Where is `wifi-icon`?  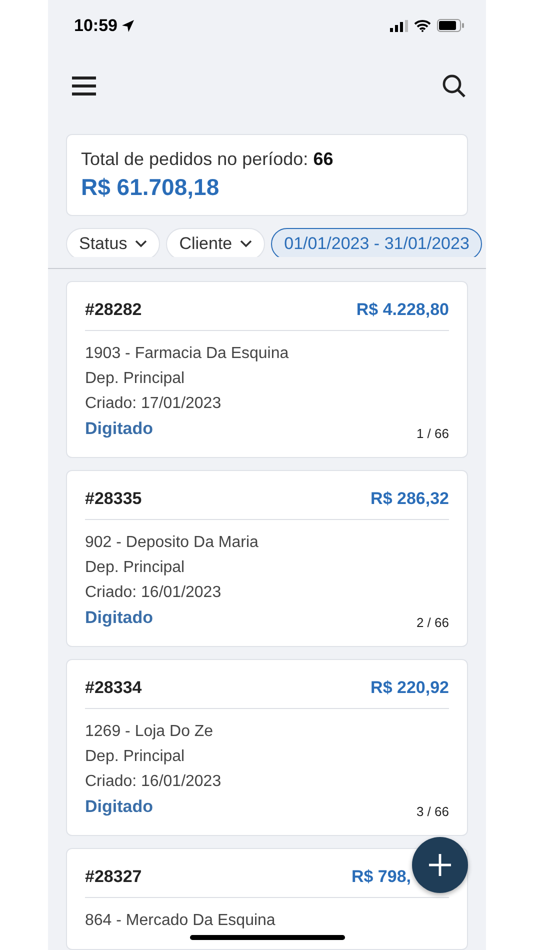
wifi-icon is located at coordinates (422, 26).